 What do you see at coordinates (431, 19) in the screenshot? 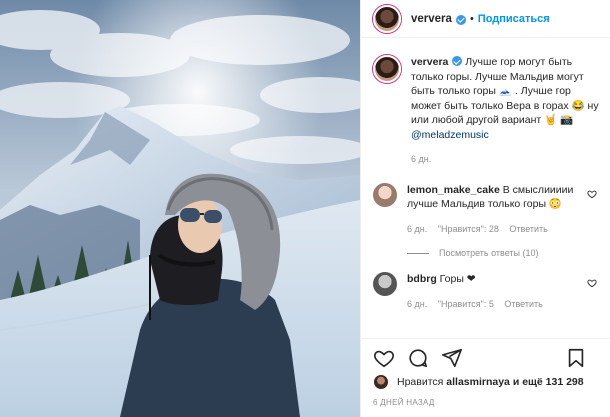
I see `author-username: ververa` at bounding box center [431, 19].